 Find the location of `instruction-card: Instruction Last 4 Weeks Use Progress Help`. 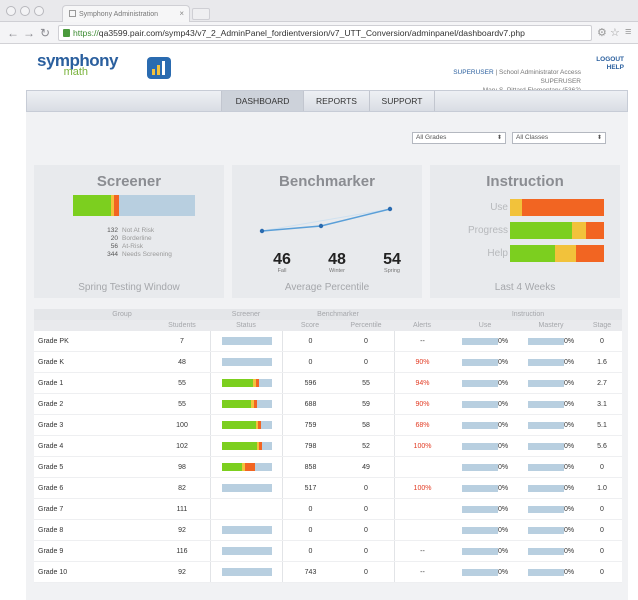

instruction-card: Instruction Last 4 Weeks Use Progress Help is located at coordinates (525, 231).